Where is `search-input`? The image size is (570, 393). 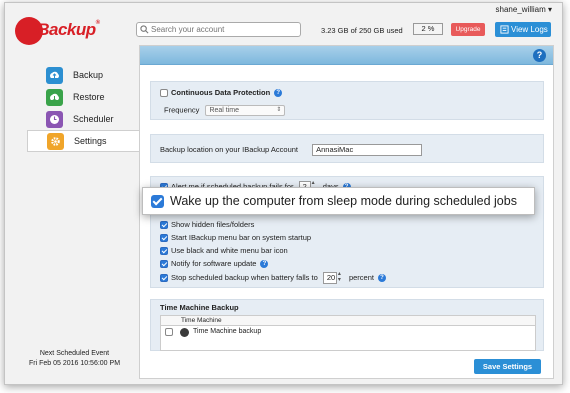
search-input is located at coordinates (223, 29).